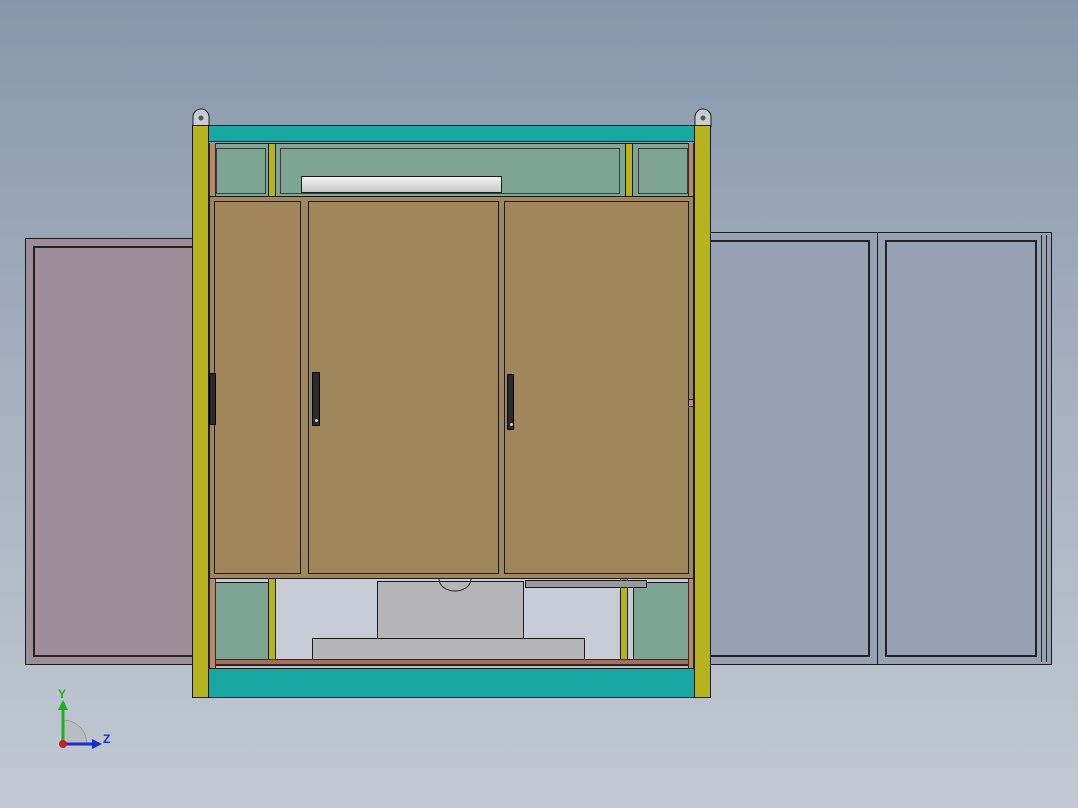 Image resolution: width=1078 pixels, height=808 pixels. Describe the element at coordinates (961, 448) in the screenshot. I see `right-door-2-inner-border` at that location.